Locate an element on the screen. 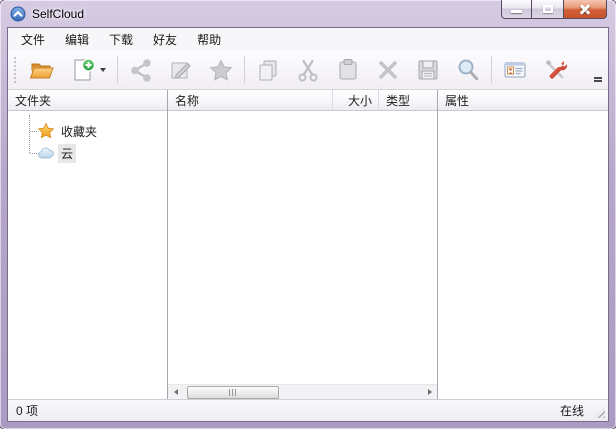 The width and height of the screenshot is (616, 429). tree-item-label: 云 is located at coordinates (67, 153).